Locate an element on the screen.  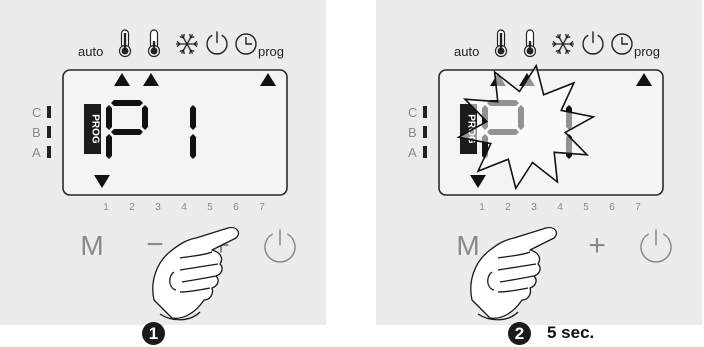
segment-f is located at coordinates (109, 117).